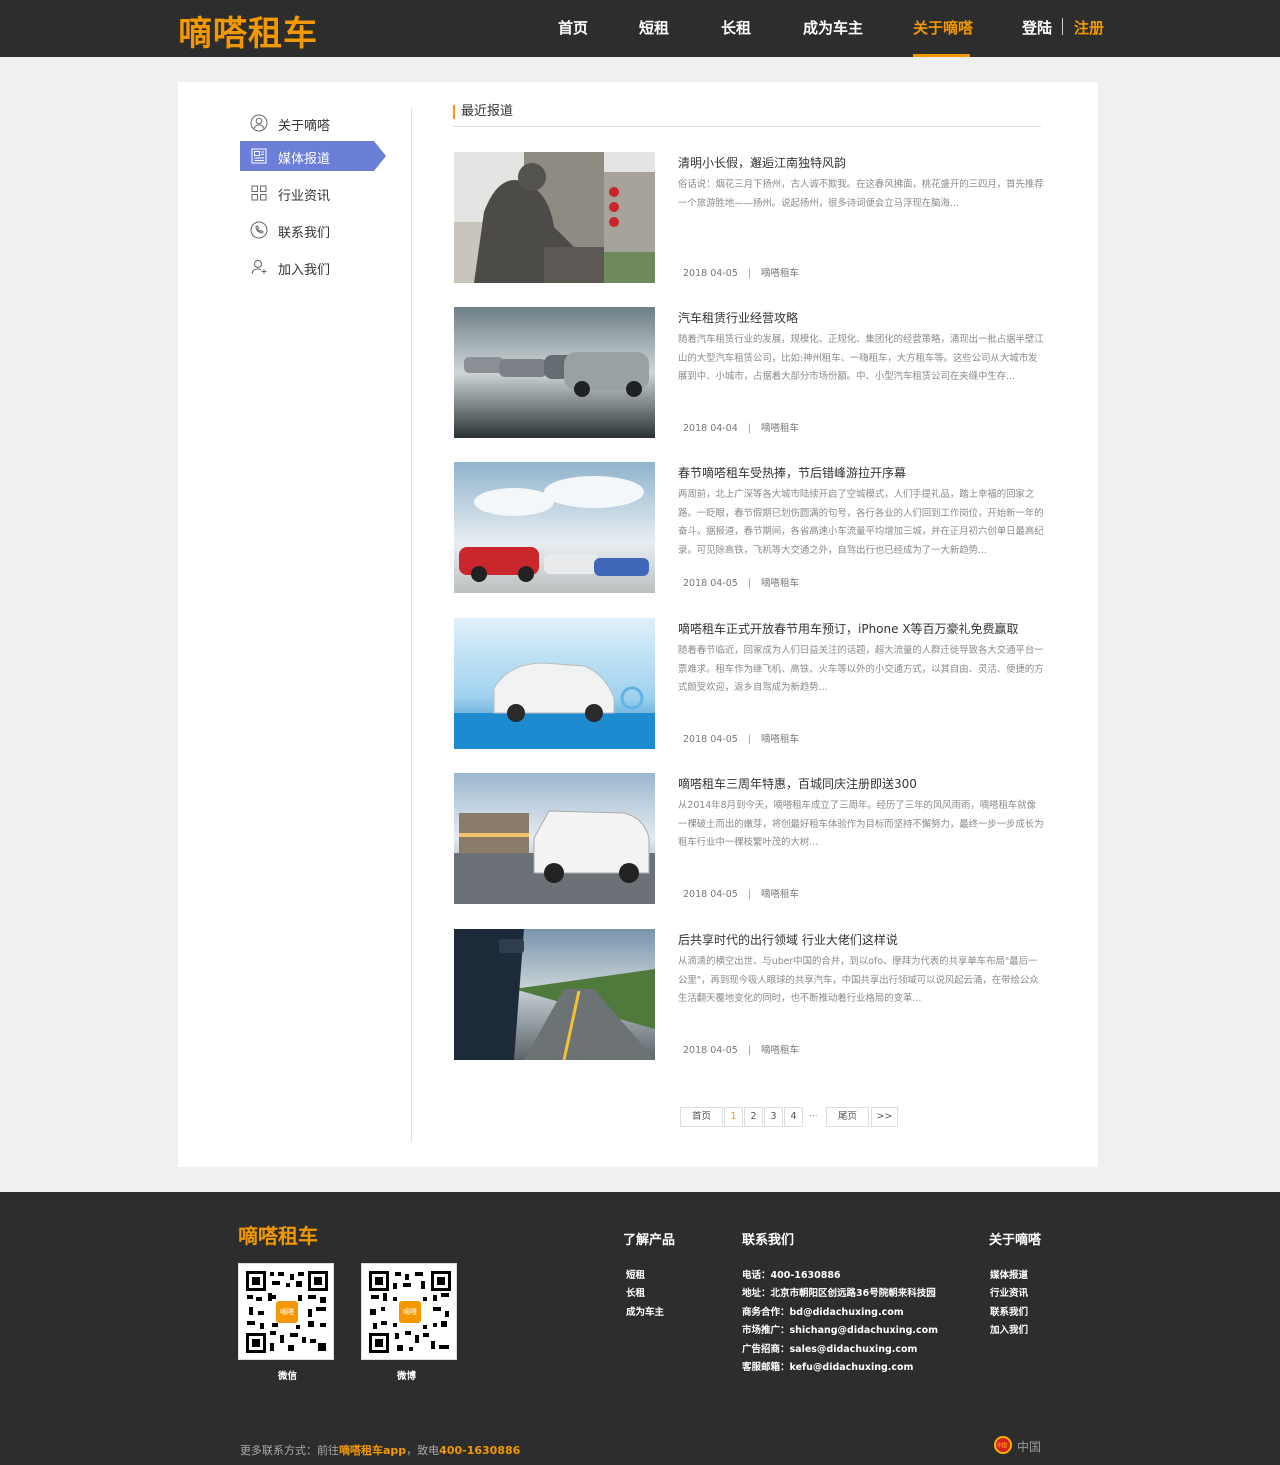 This screenshot has height=1465, width=1280. Describe the element at coordinates (1029, 1447) in the screenshot. I see `region-label: 中国` at that location.